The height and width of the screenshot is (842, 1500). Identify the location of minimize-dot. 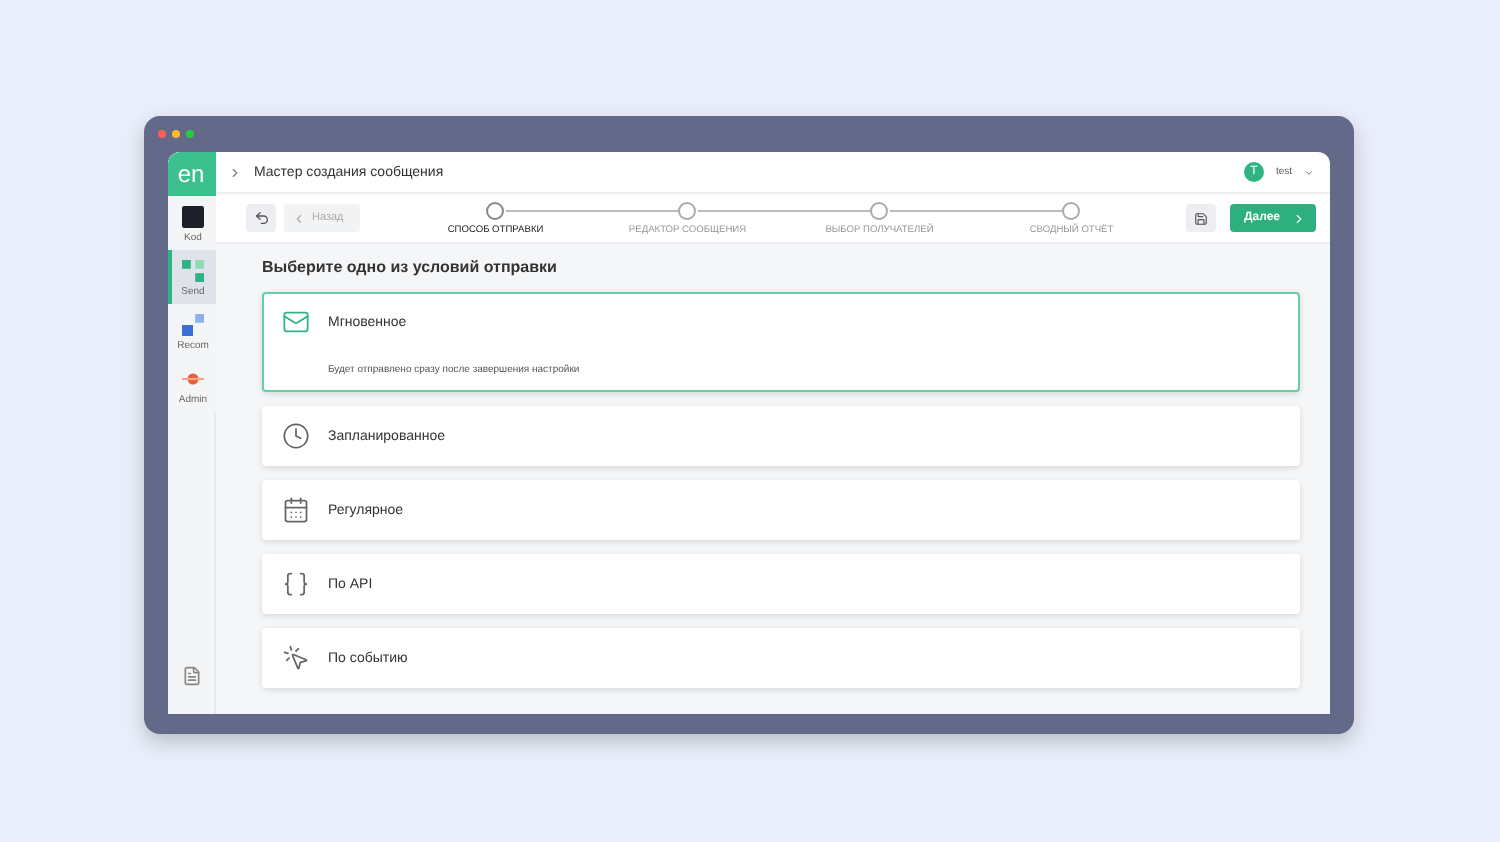
(176, 134).